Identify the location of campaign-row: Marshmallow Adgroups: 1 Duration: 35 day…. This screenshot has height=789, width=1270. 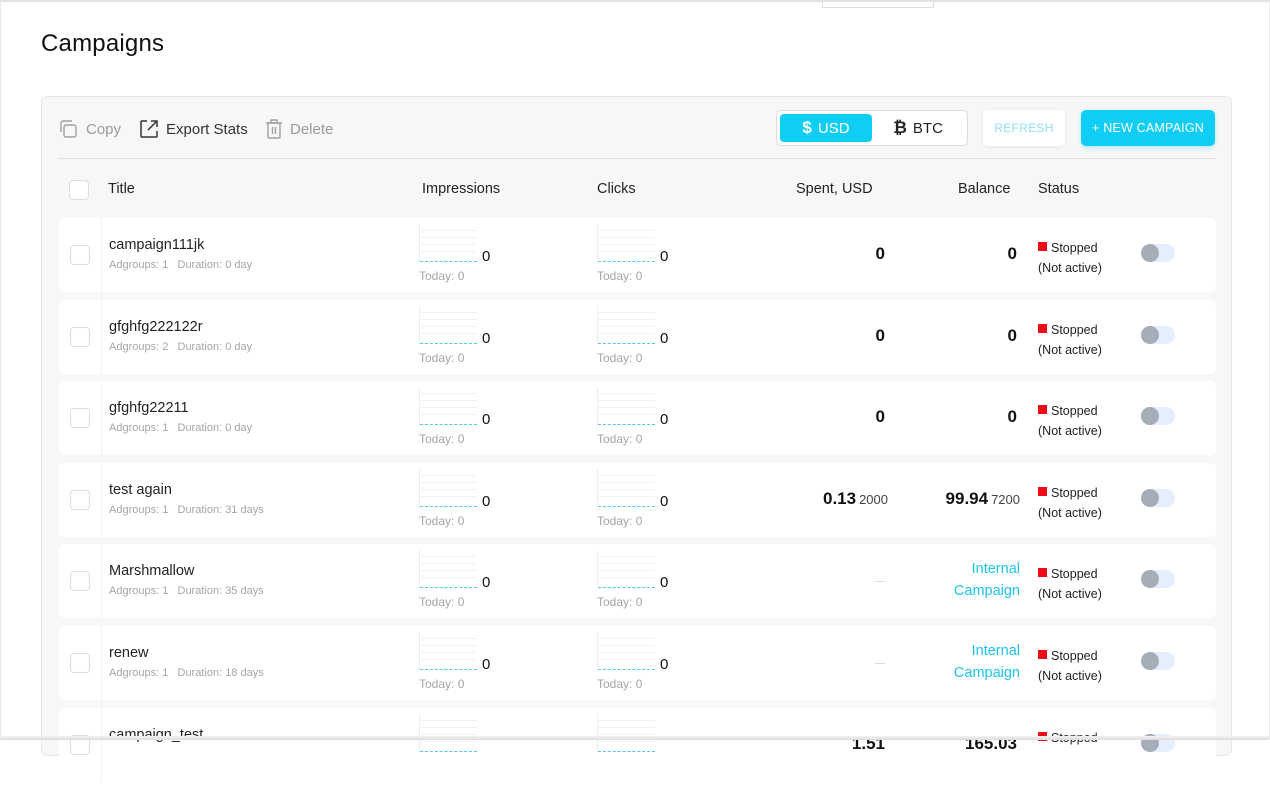
(637, 581).